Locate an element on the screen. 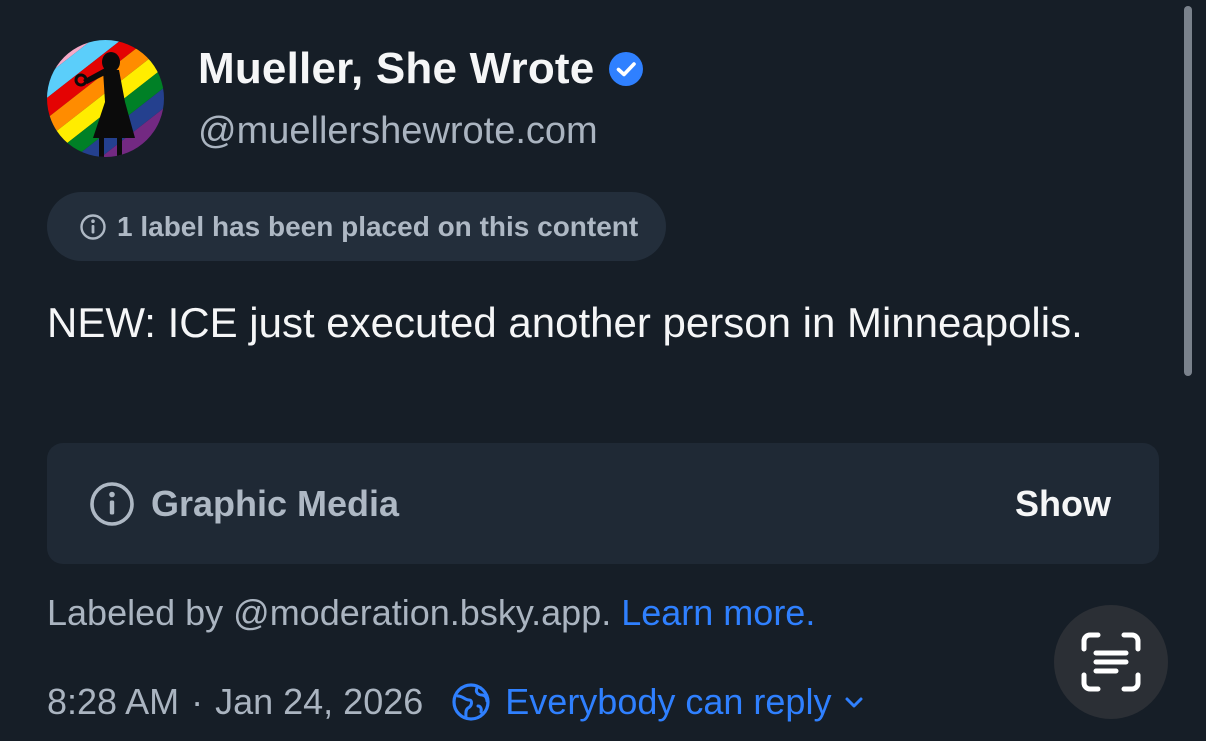 The height and width of the screenshot is (741, 1206). reply-setting-text: Everybody can reply is located at coordinates (668, 701).